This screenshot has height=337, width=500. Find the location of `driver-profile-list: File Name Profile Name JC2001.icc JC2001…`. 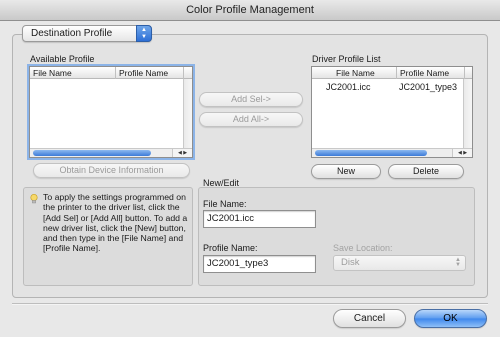

driver-profile-list: File Name Profile Name JC2001.icc JC2001… is located at coordinates (392, 112).